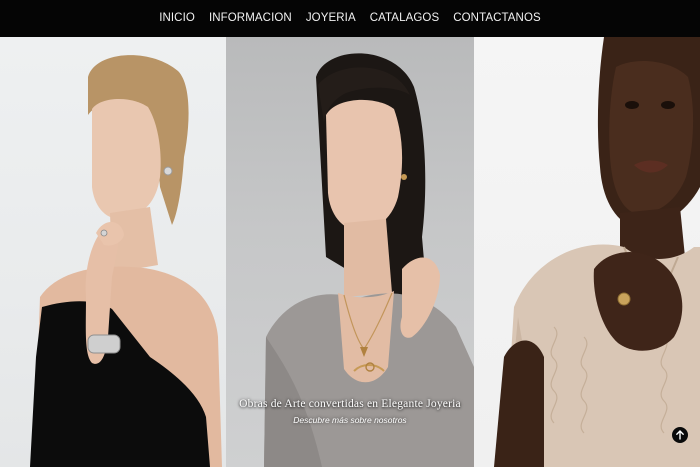 Image resolution: width=700 pixels, height=467 pixels. I want to click on arrow-up-icon, so click(680, 435).